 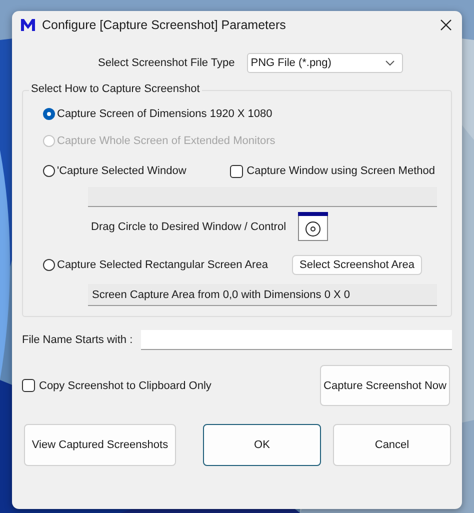 What do you see at coordinates (157, 114) in the screenshot?
I see `radio-option: Capture Screen of Dimensions 1920 X 1080` at bounding box center [157, 114].